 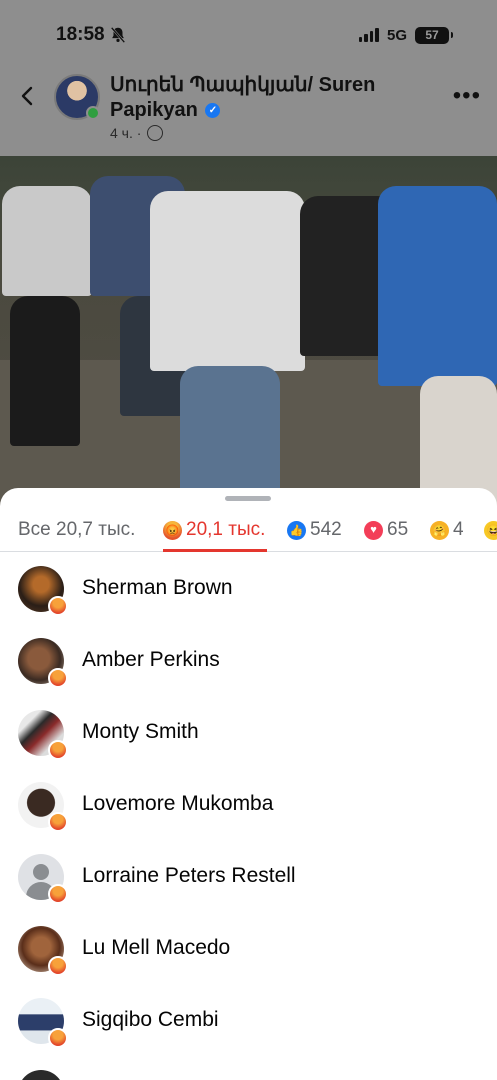 I want to click on status-time: 18:58, so click(x=91, y=35).